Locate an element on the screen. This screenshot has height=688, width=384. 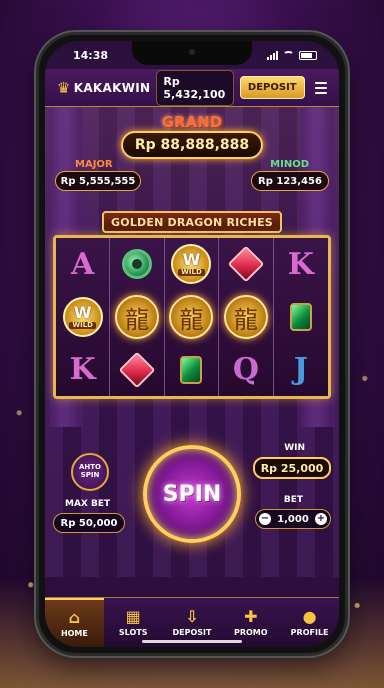
tab-profile: ● PROFILE is located at coordinates (309, 622).